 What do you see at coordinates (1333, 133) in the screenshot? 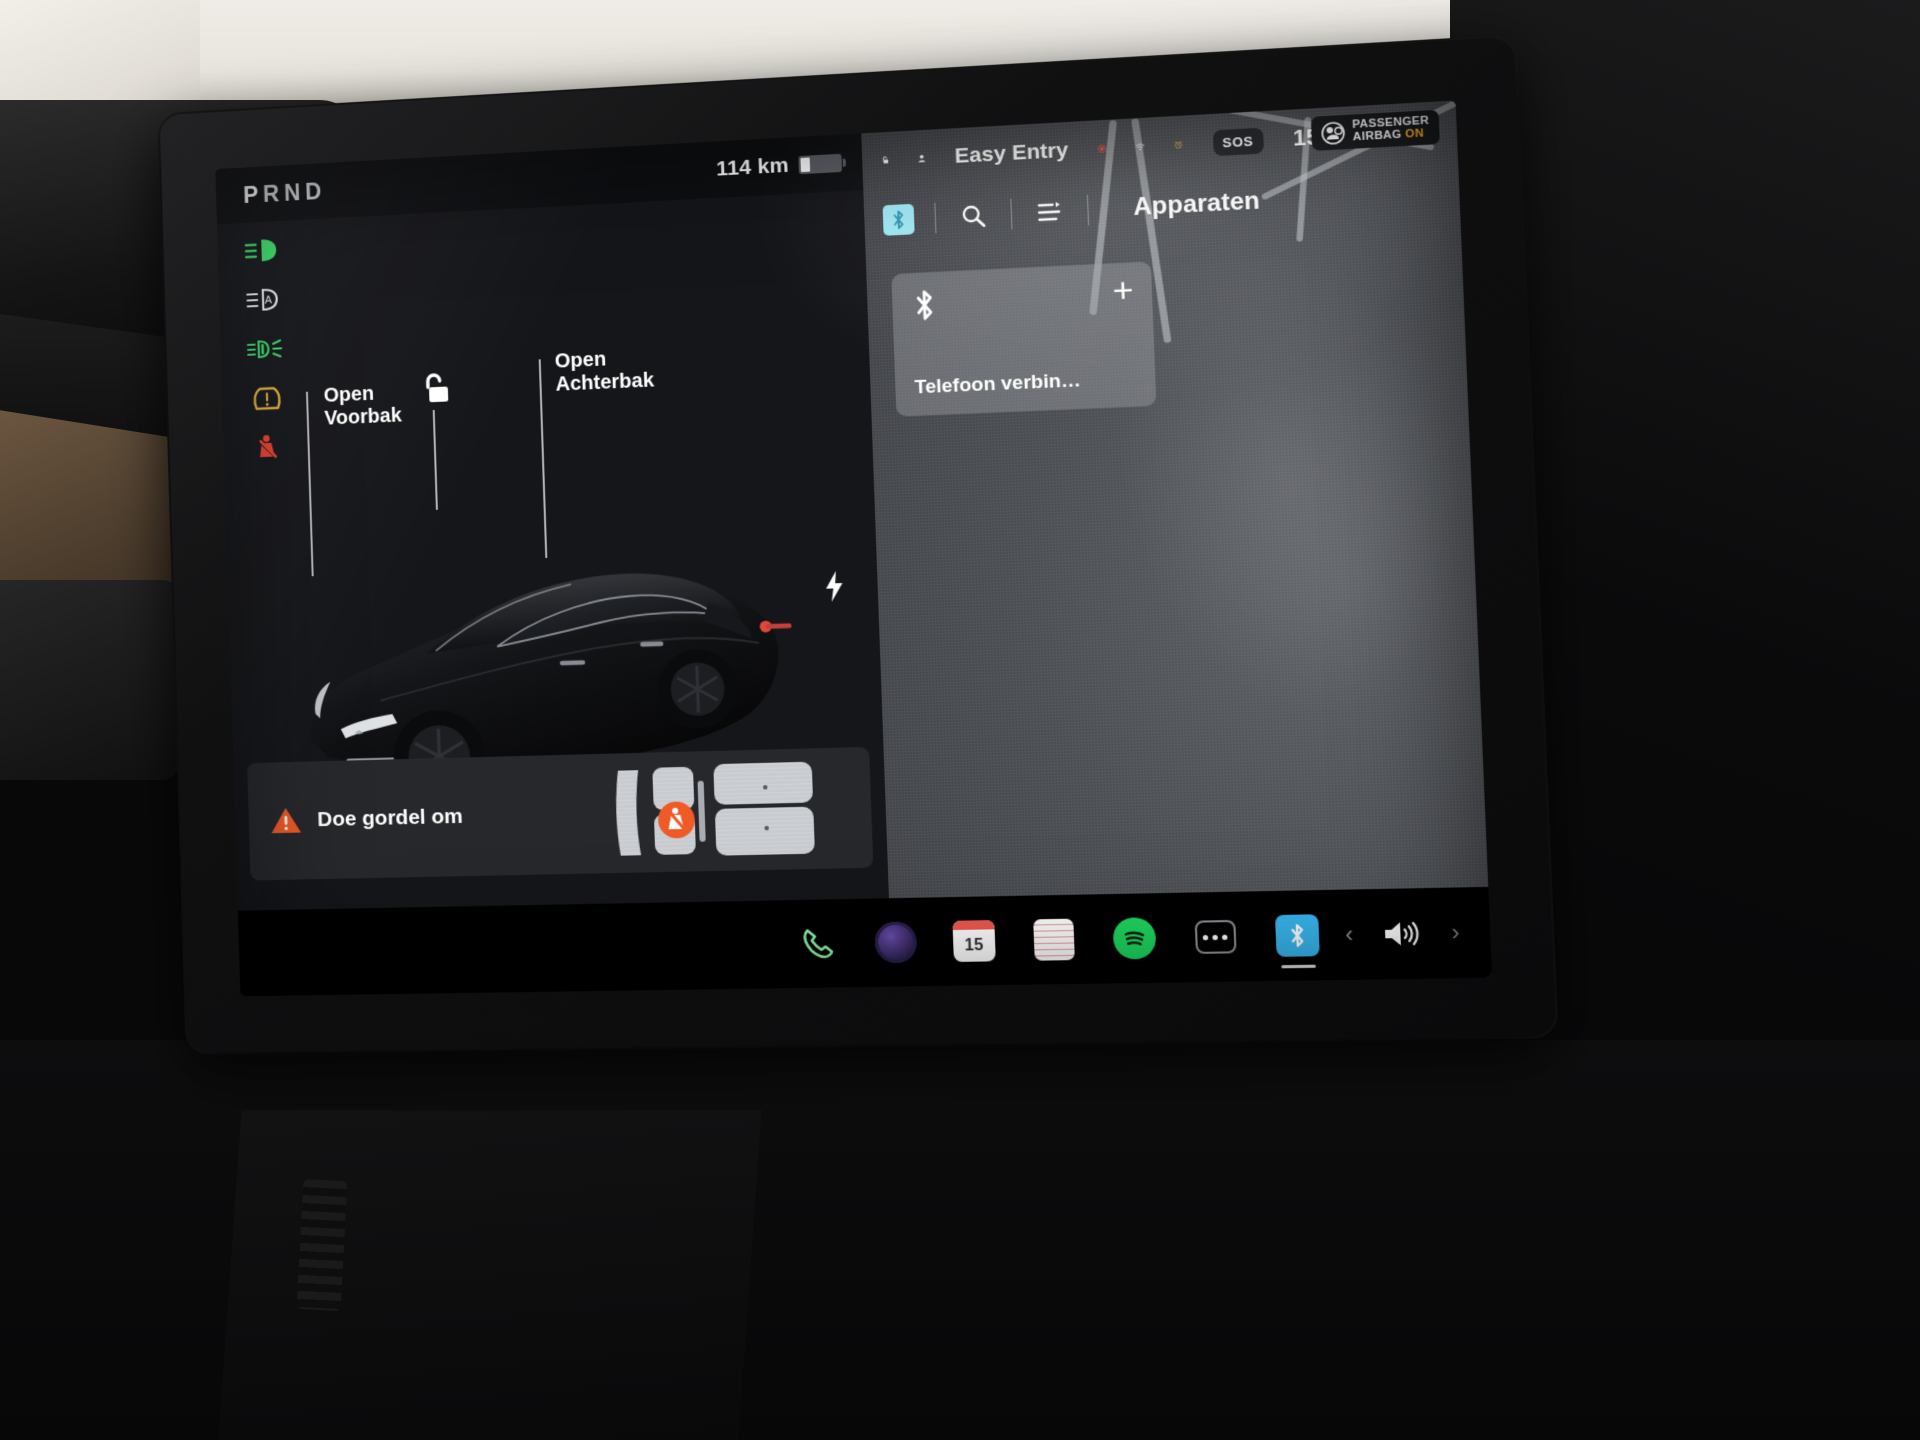
I see `passenger-airbag-icon` at bounding box center [1333, 133].